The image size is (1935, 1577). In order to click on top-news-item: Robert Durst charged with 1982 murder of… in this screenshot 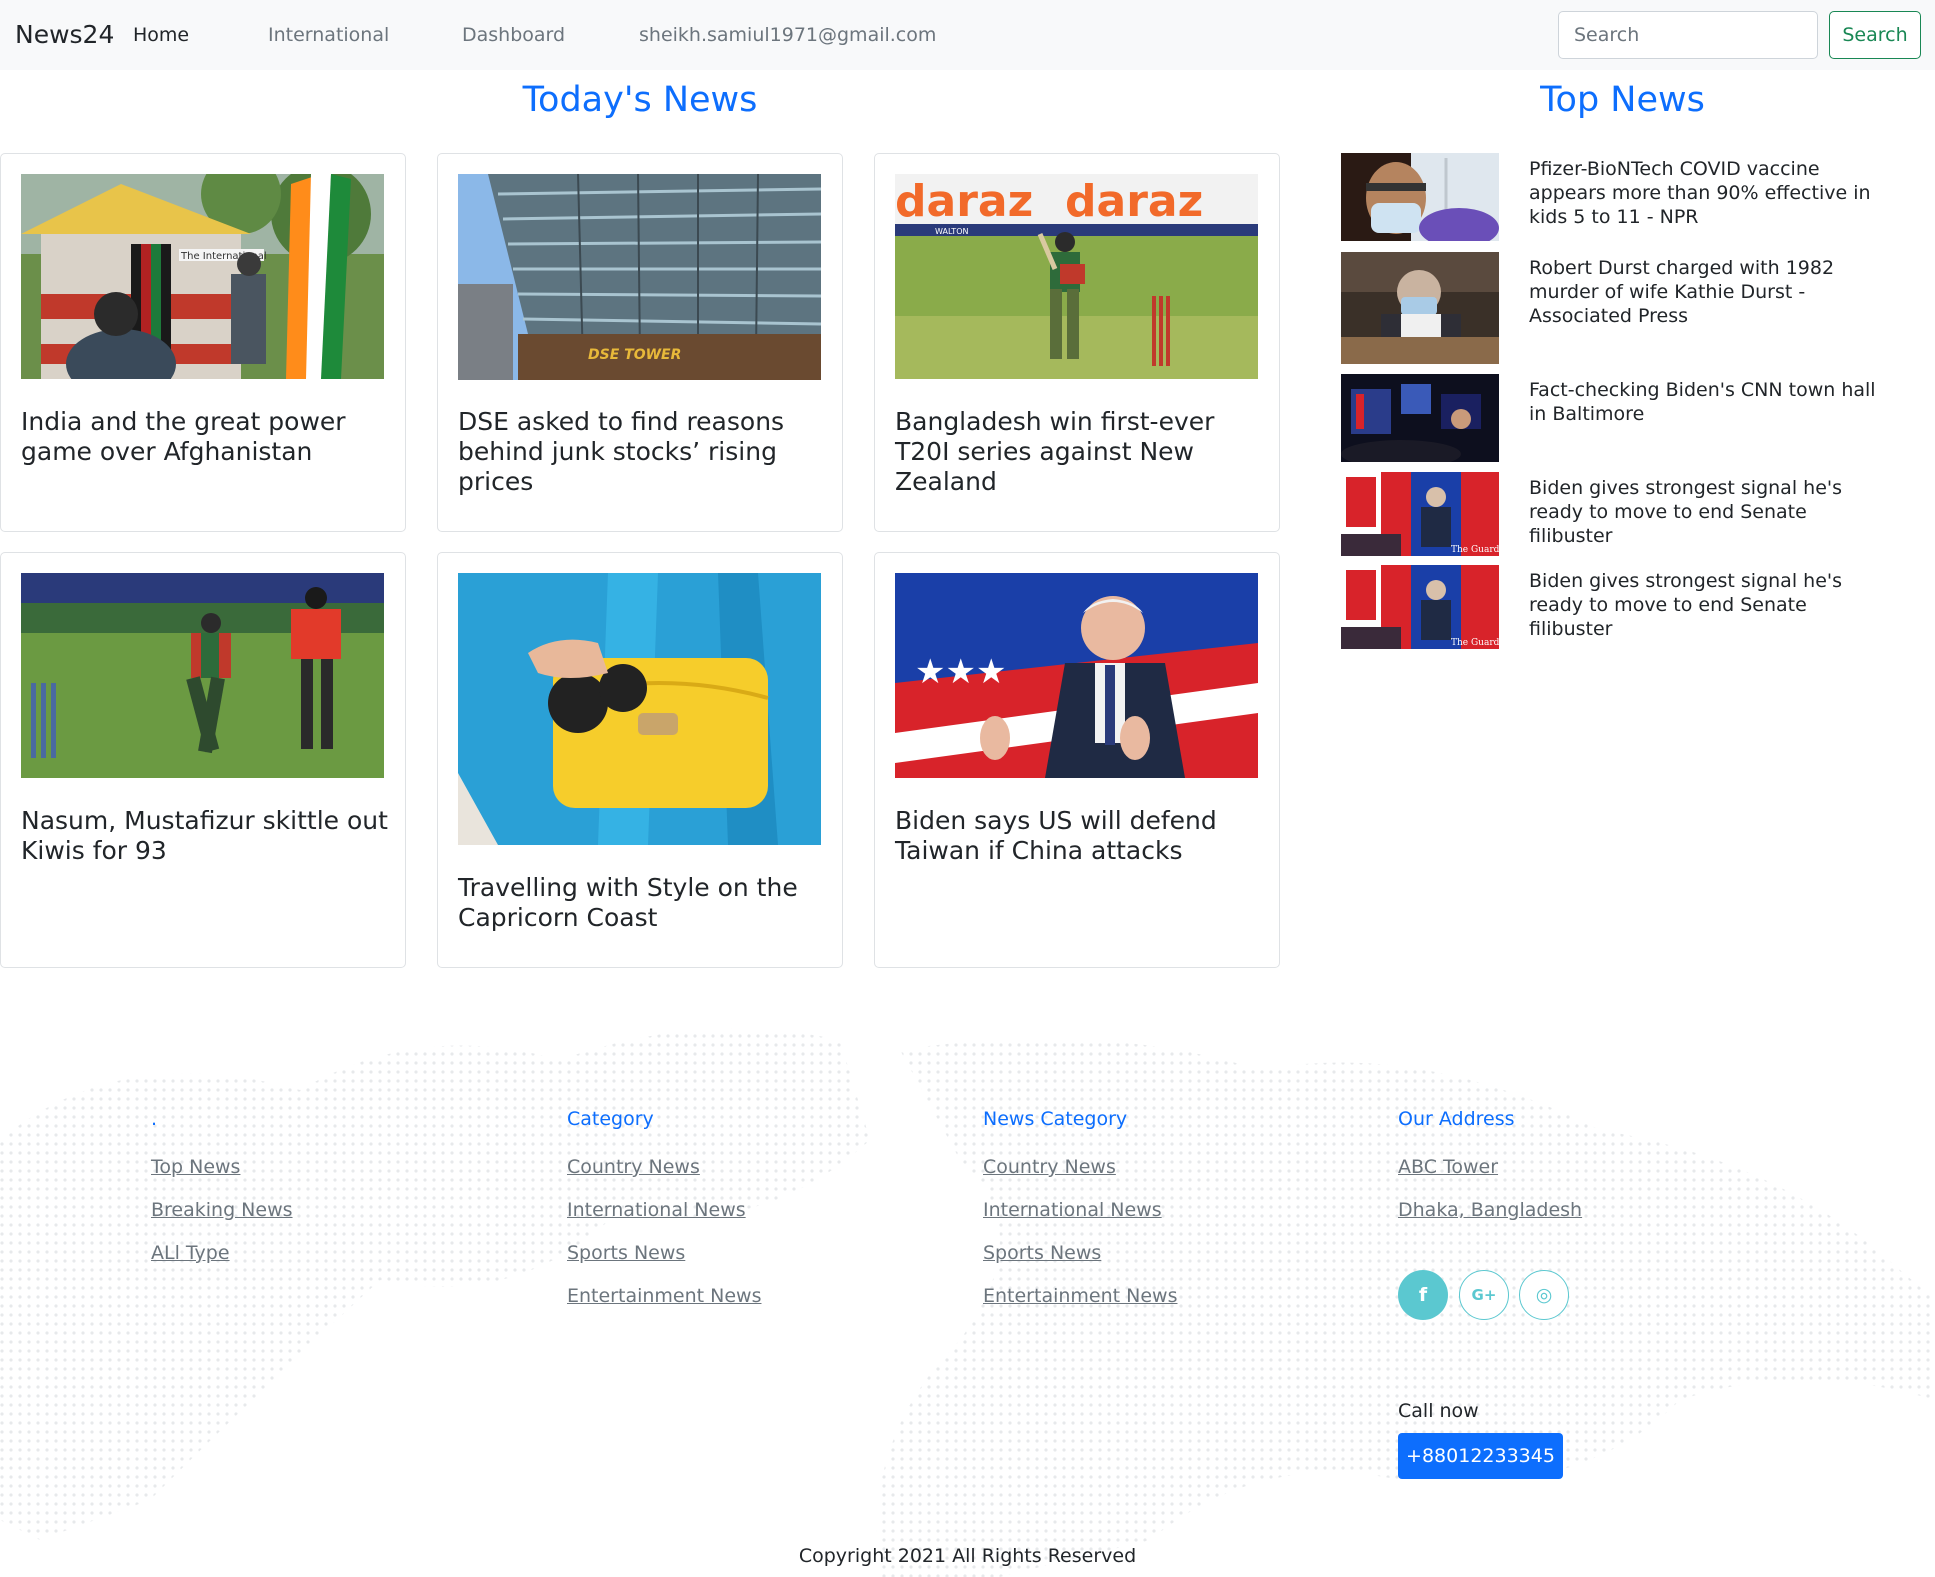, I will do `click(1621, 308)`.